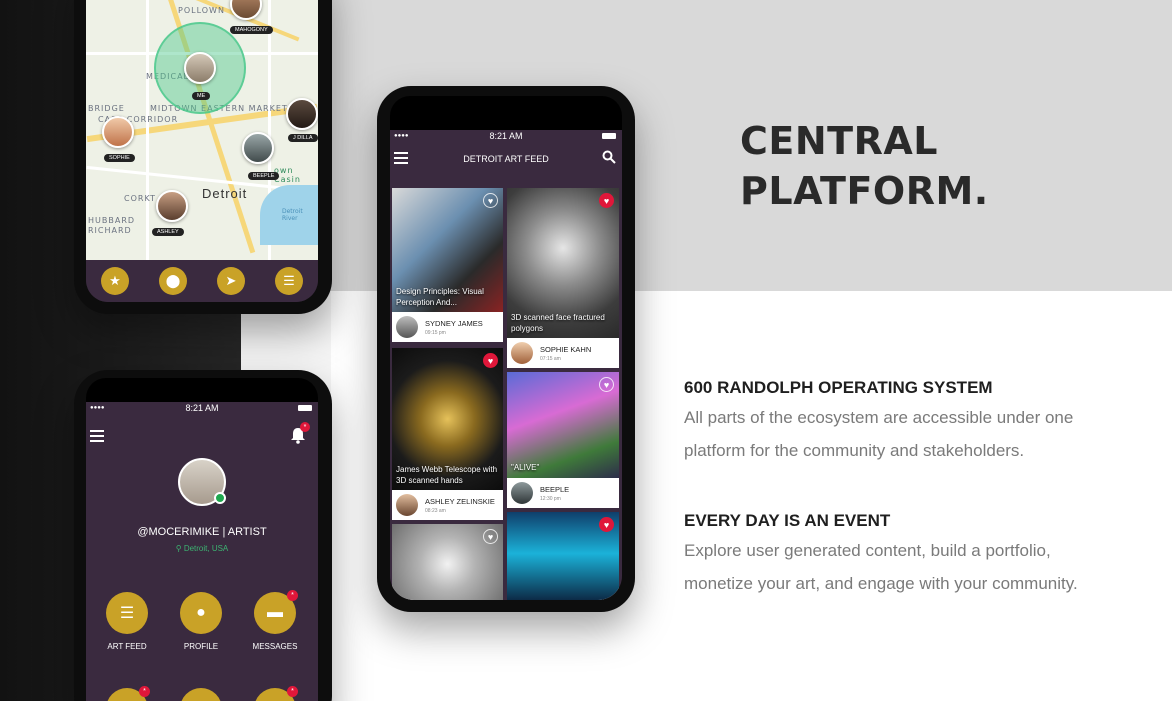 The height and width of the screenshot is (701, 1172). I want to click on feed-header: DETROIT ART FEED, so click(506, 159).